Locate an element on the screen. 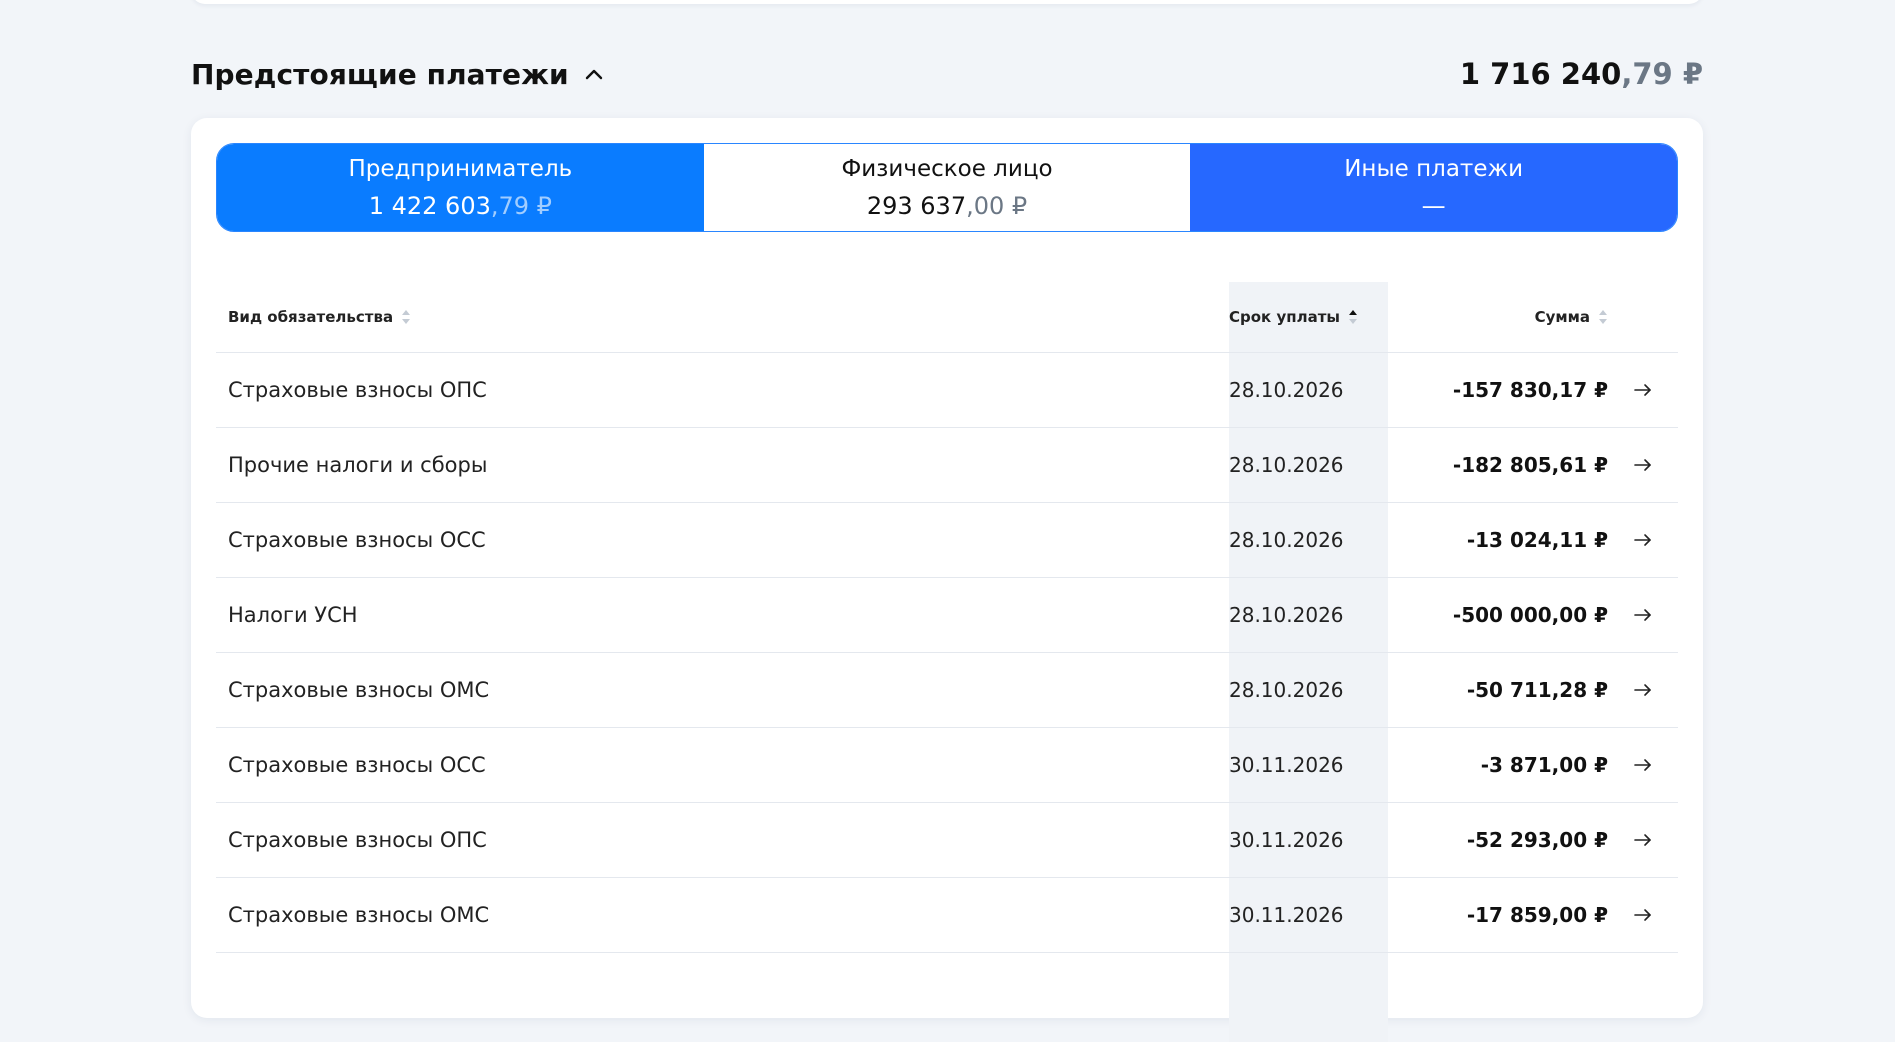  cell-sum: -500 000,00 ₽ is located at coordinates (1530, 615).